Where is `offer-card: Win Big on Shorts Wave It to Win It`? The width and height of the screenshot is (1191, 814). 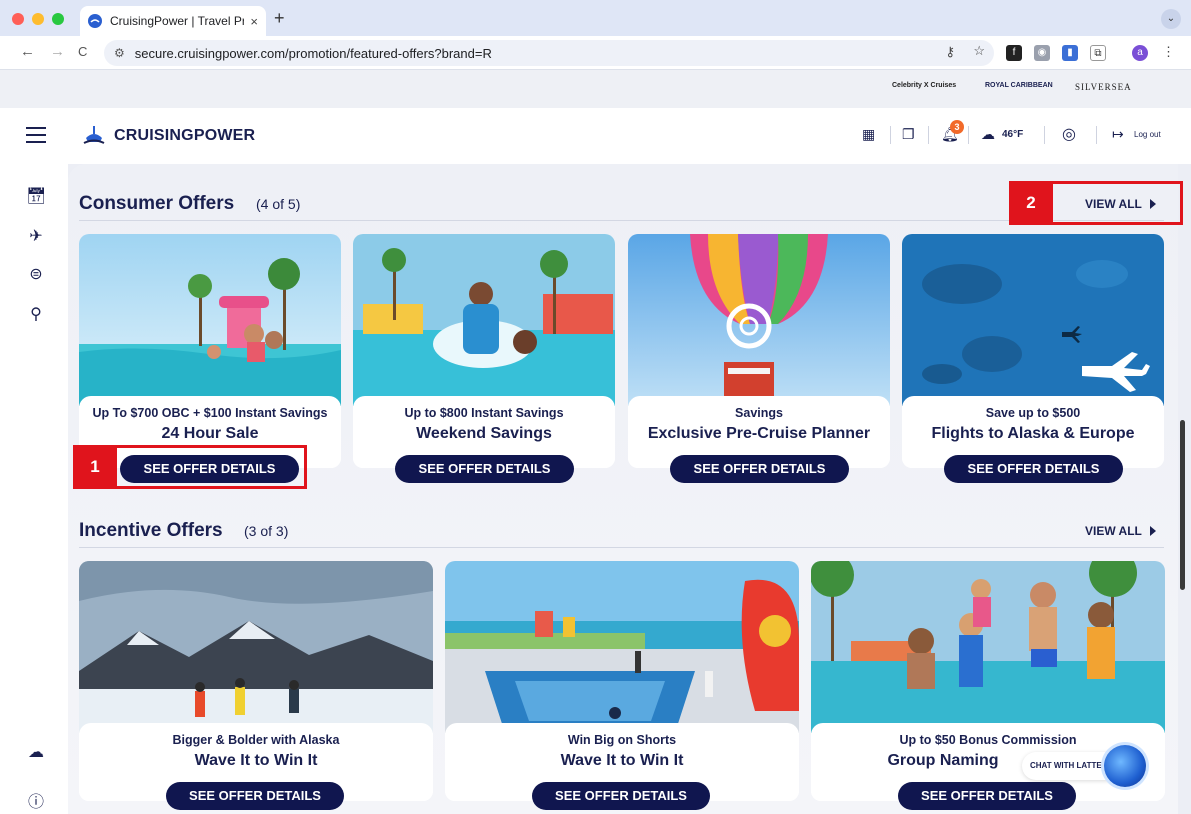 offer-card: Win Big on Shorts Wave It to Win It is located at coordinates (622, 681).